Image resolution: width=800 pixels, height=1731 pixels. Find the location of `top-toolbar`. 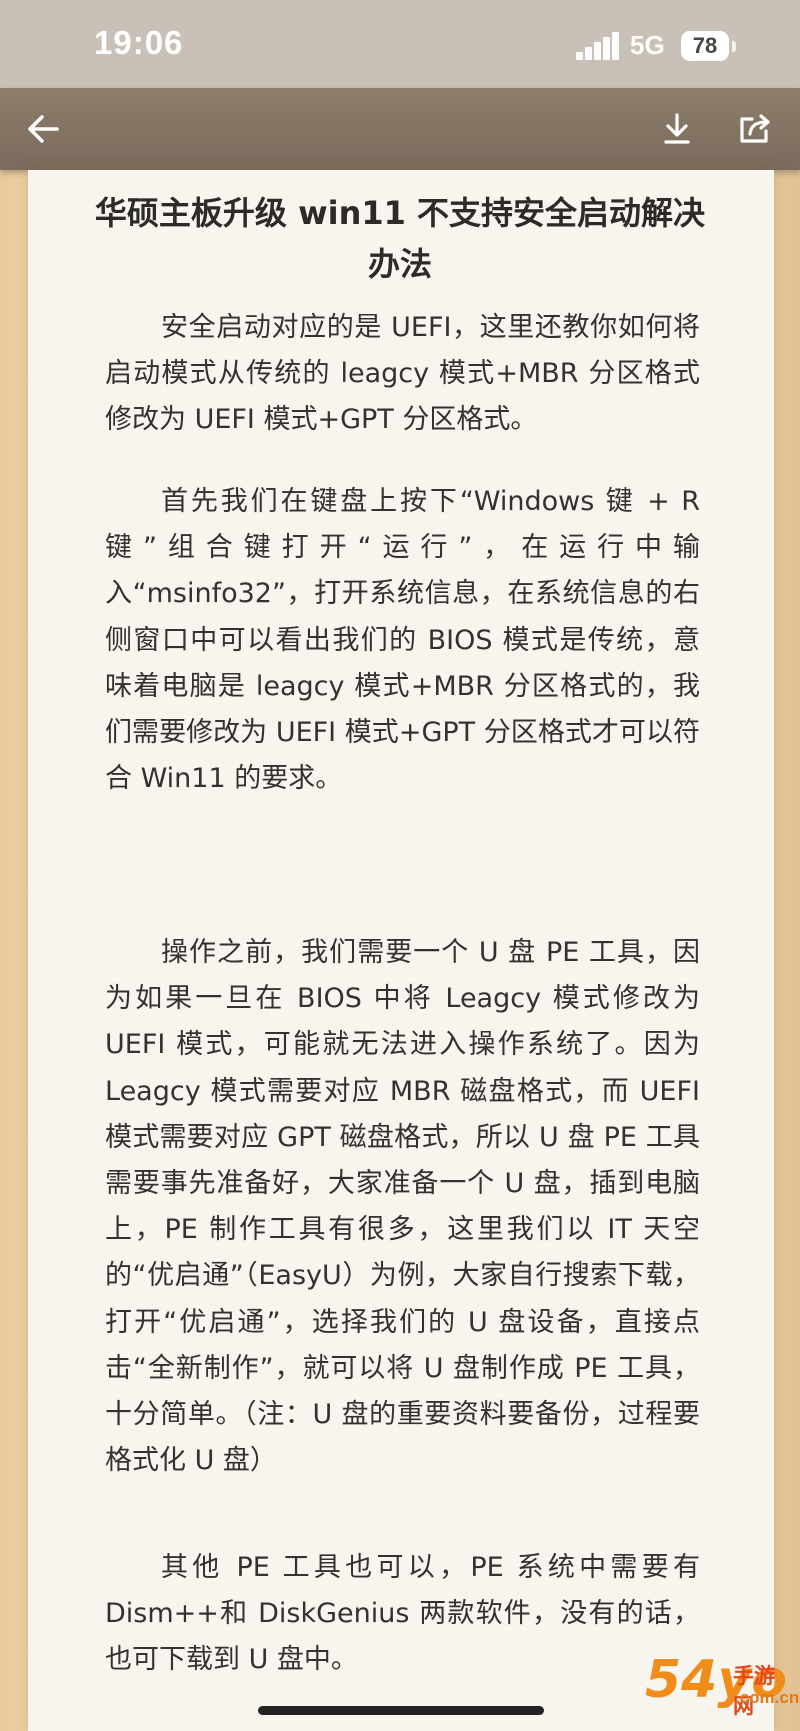

top-toolbar is located at coordinates (400, 129).